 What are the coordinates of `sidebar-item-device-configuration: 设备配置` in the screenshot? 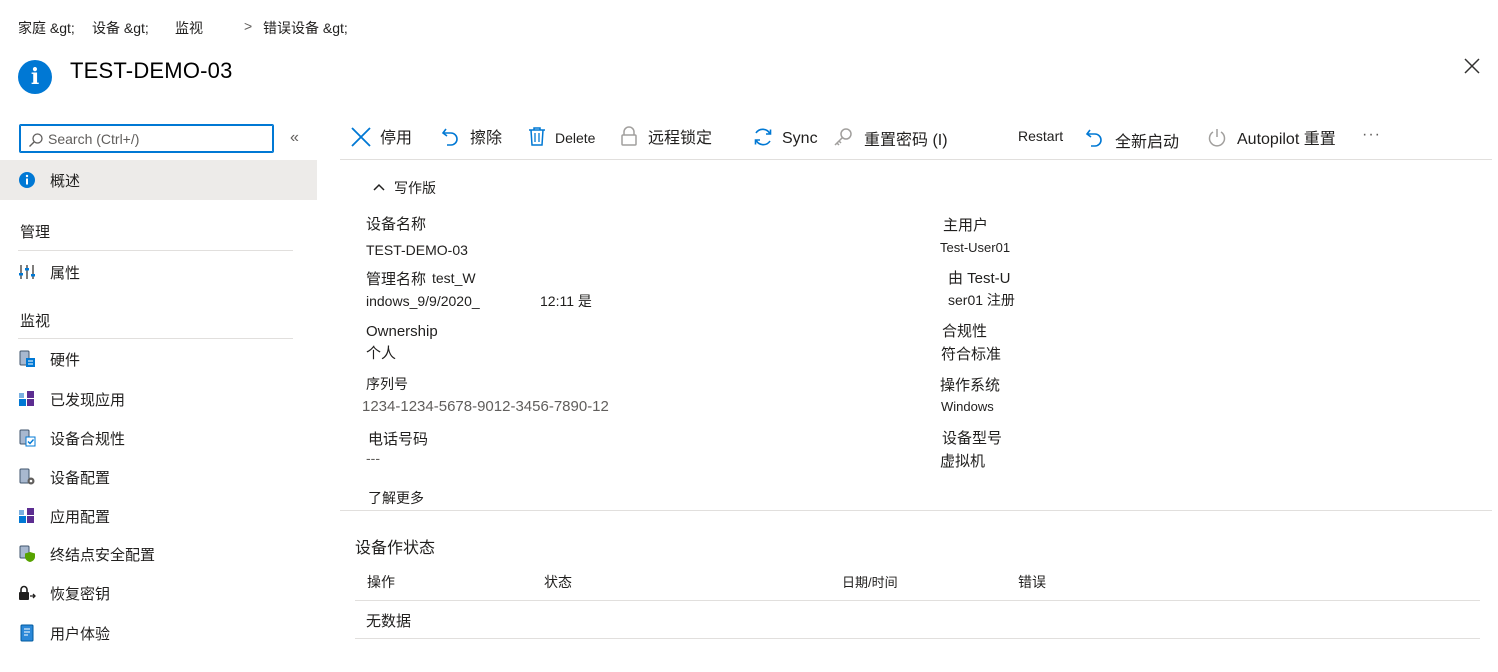 It's located at (163, 477).